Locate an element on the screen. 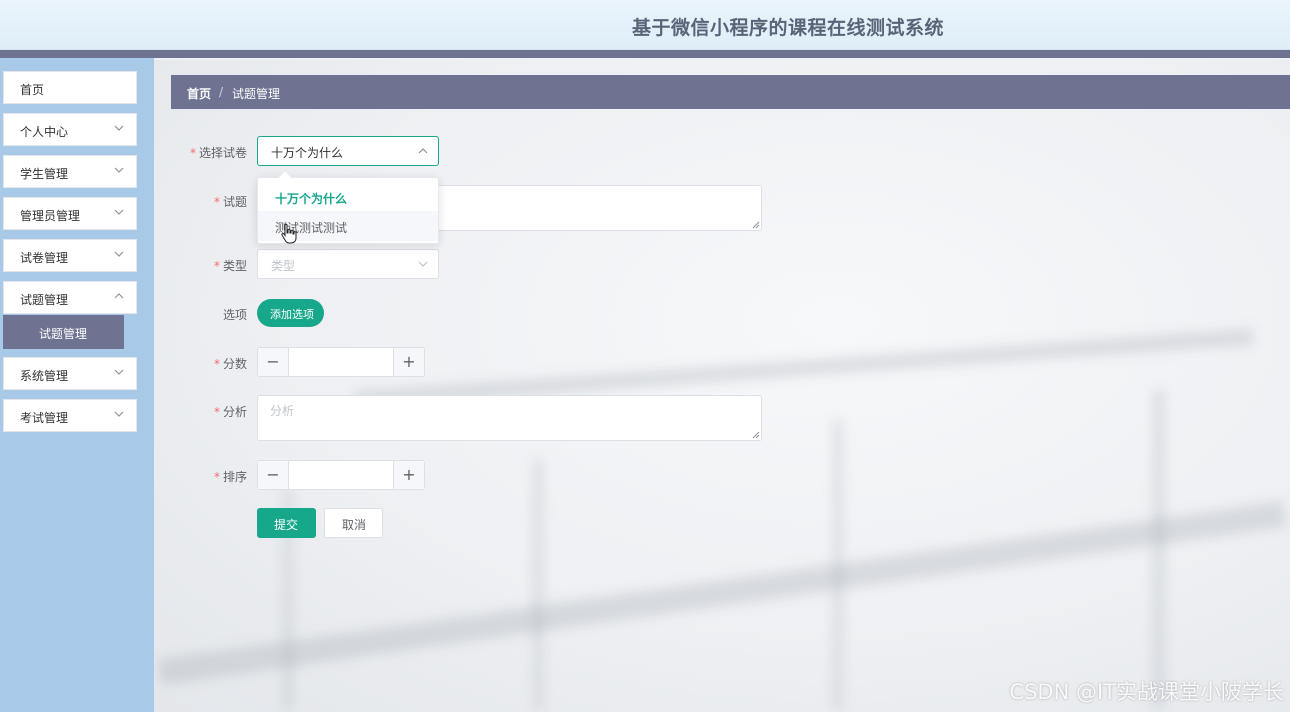  sort-decrement-button: − is located at coordinates (273, 475).